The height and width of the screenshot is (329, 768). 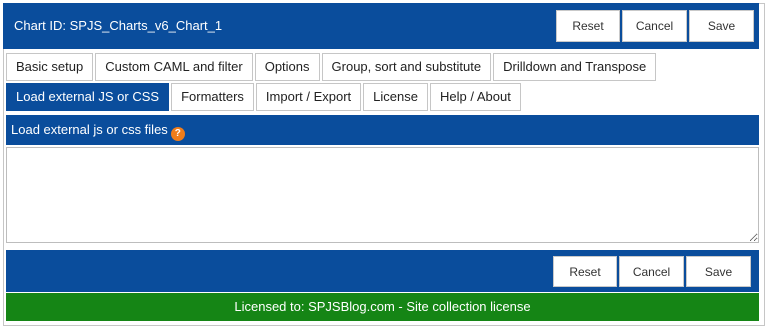 What do you see at coordinates (585, 271) in the screenshot?
I see `footer-reset-button: Reset` at bounding box center [585, 271].